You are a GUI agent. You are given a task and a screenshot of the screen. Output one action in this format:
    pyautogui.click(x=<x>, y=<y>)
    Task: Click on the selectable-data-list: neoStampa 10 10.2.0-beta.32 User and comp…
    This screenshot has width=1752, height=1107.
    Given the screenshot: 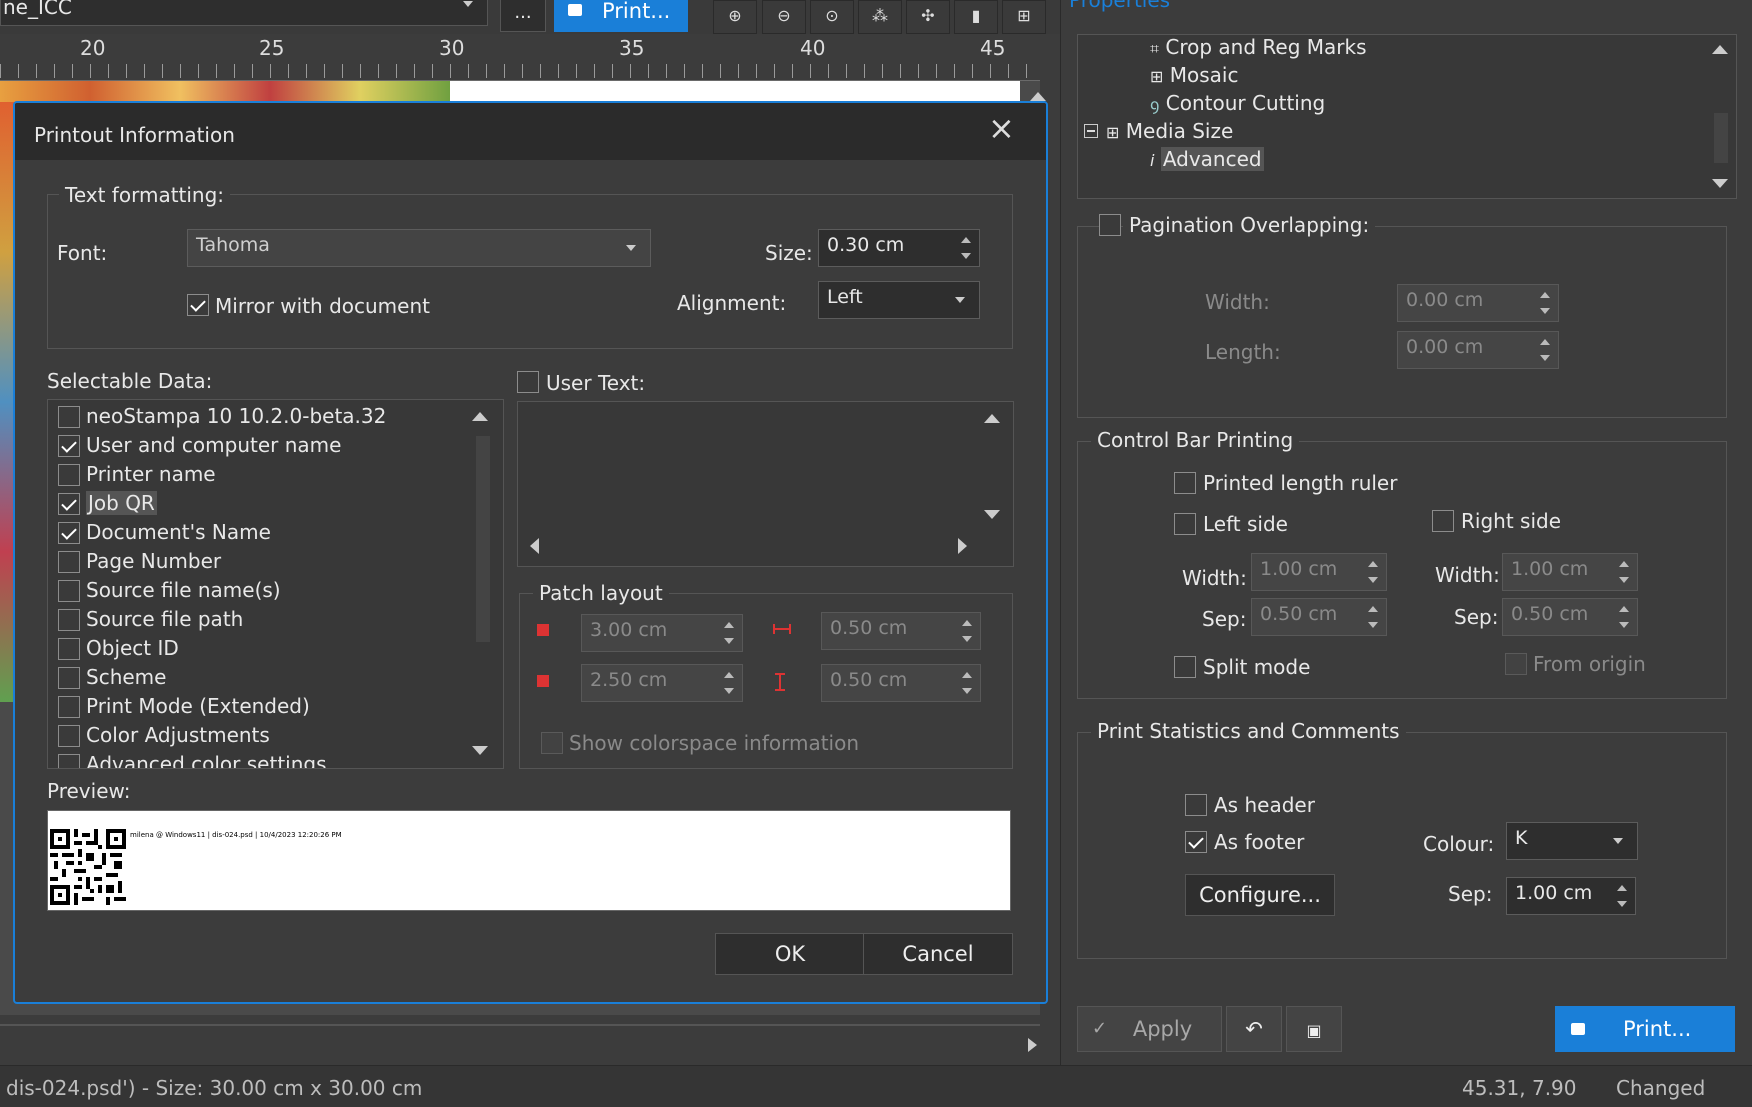 What is the action you would take?
    pyautogui.click(x=275, y=584)
    